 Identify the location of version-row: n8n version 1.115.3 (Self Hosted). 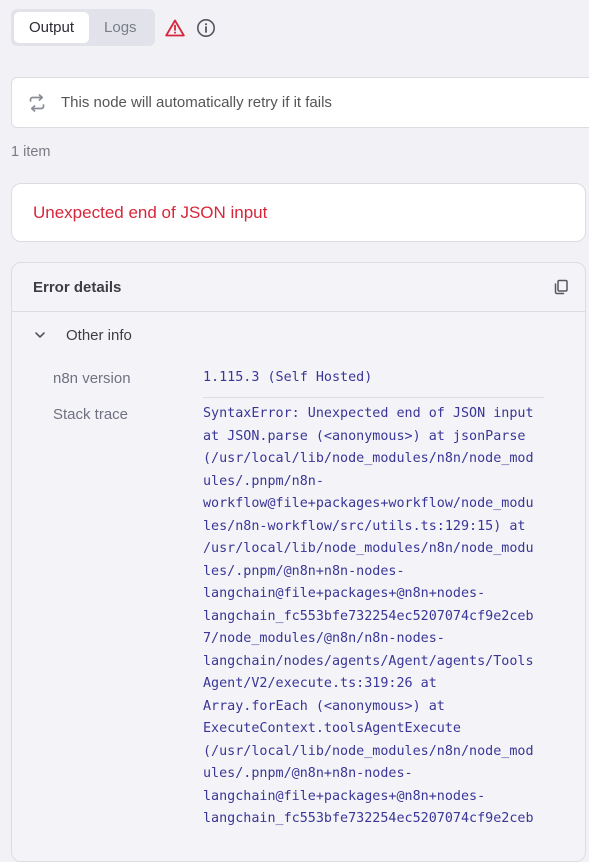
(298, 378).